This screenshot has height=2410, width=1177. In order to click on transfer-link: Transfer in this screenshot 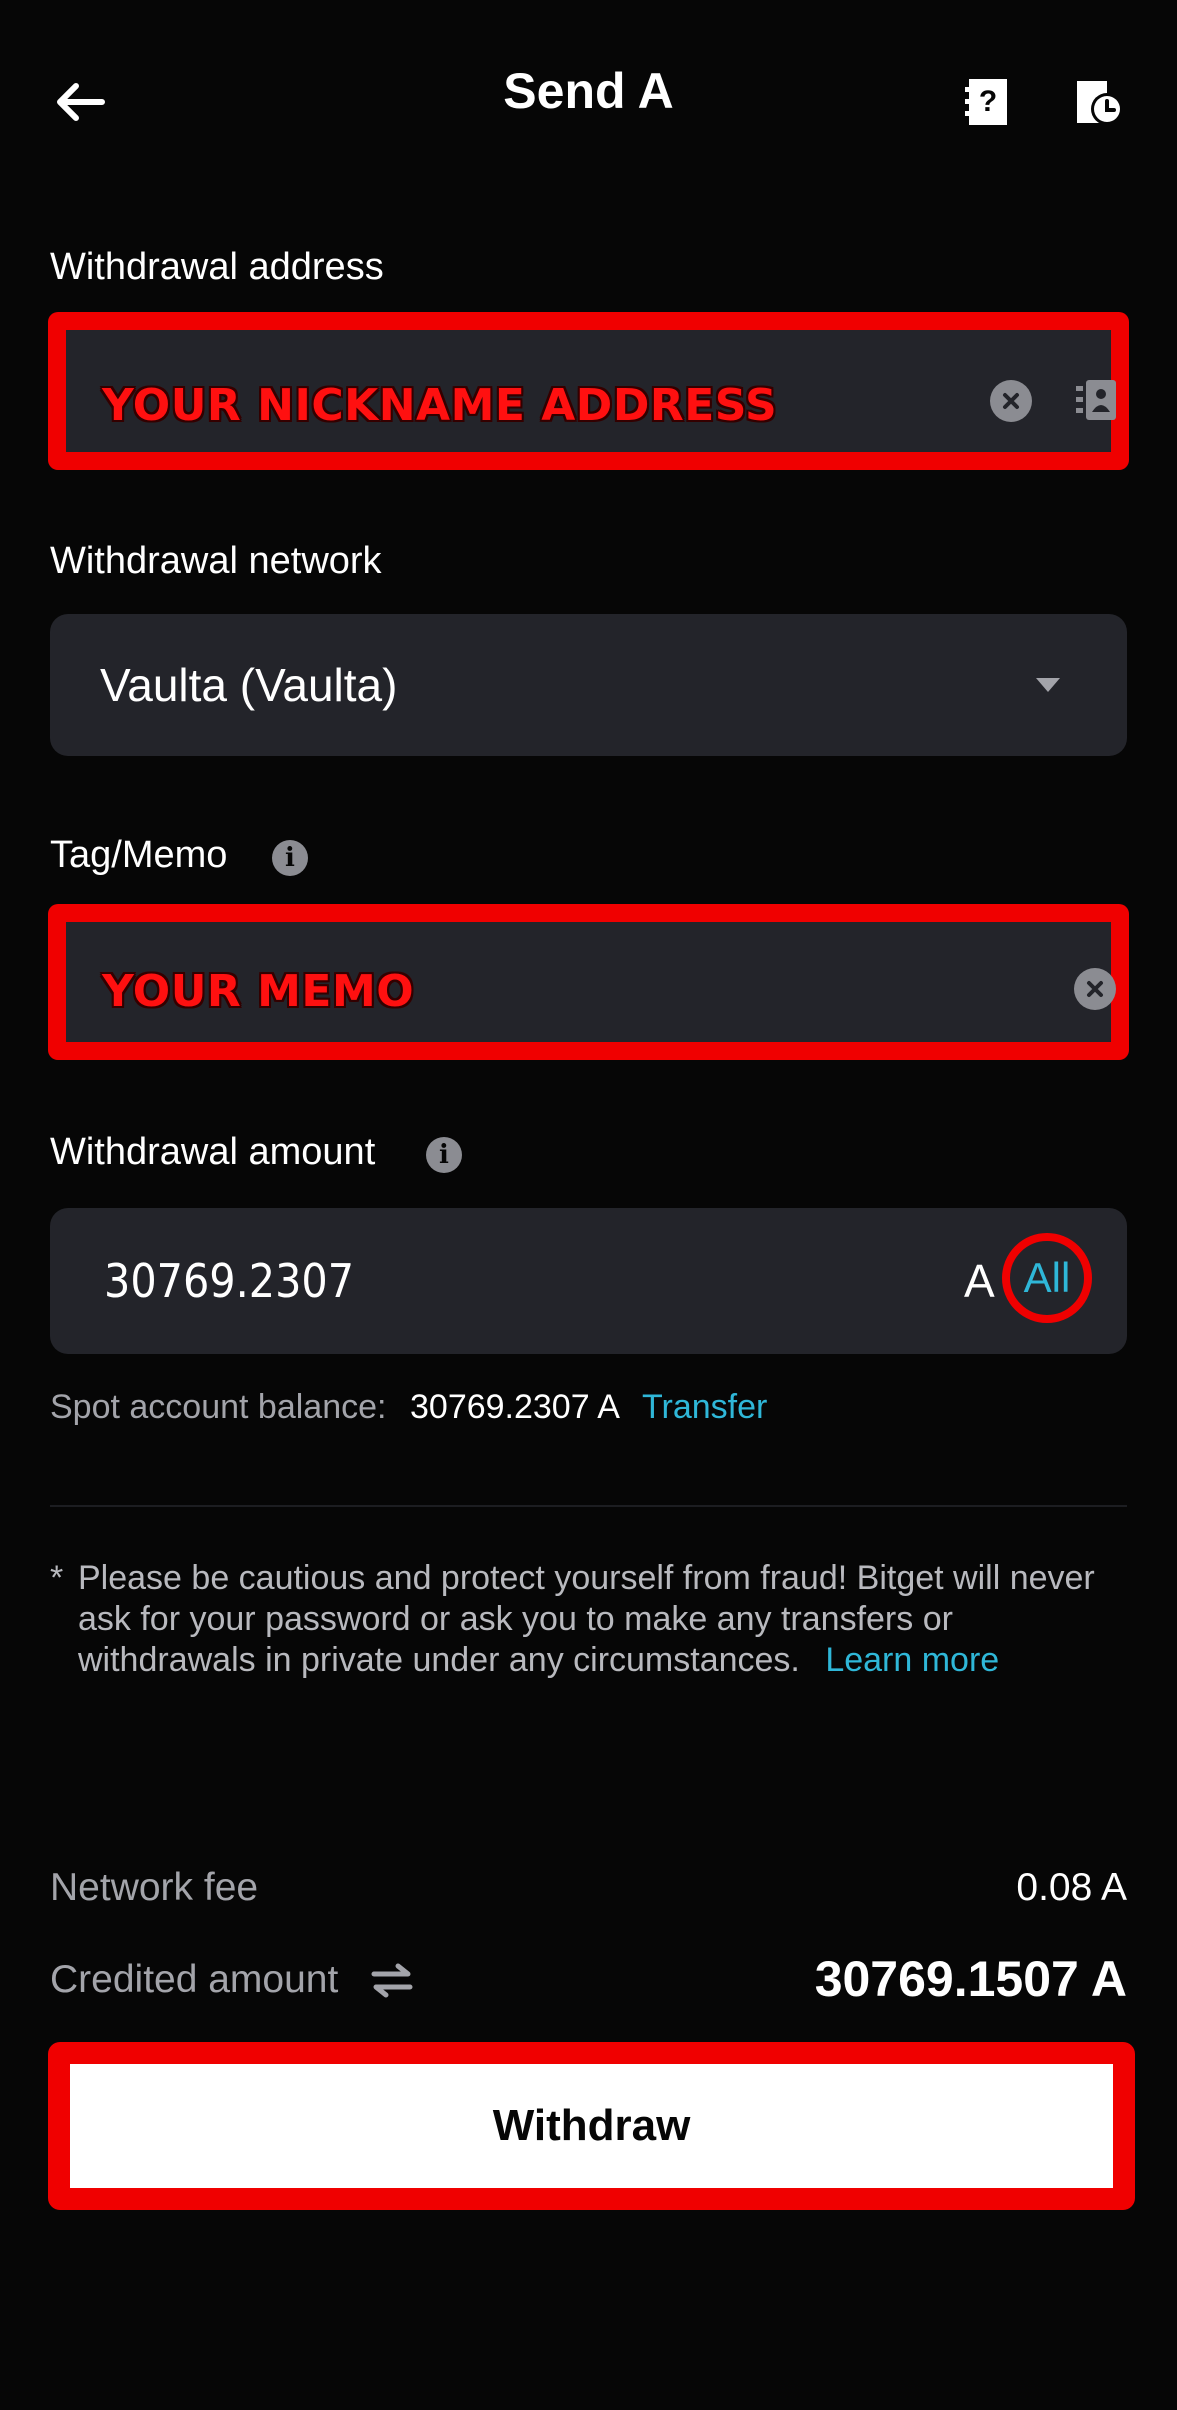, I will do `click(704, 1407)`.